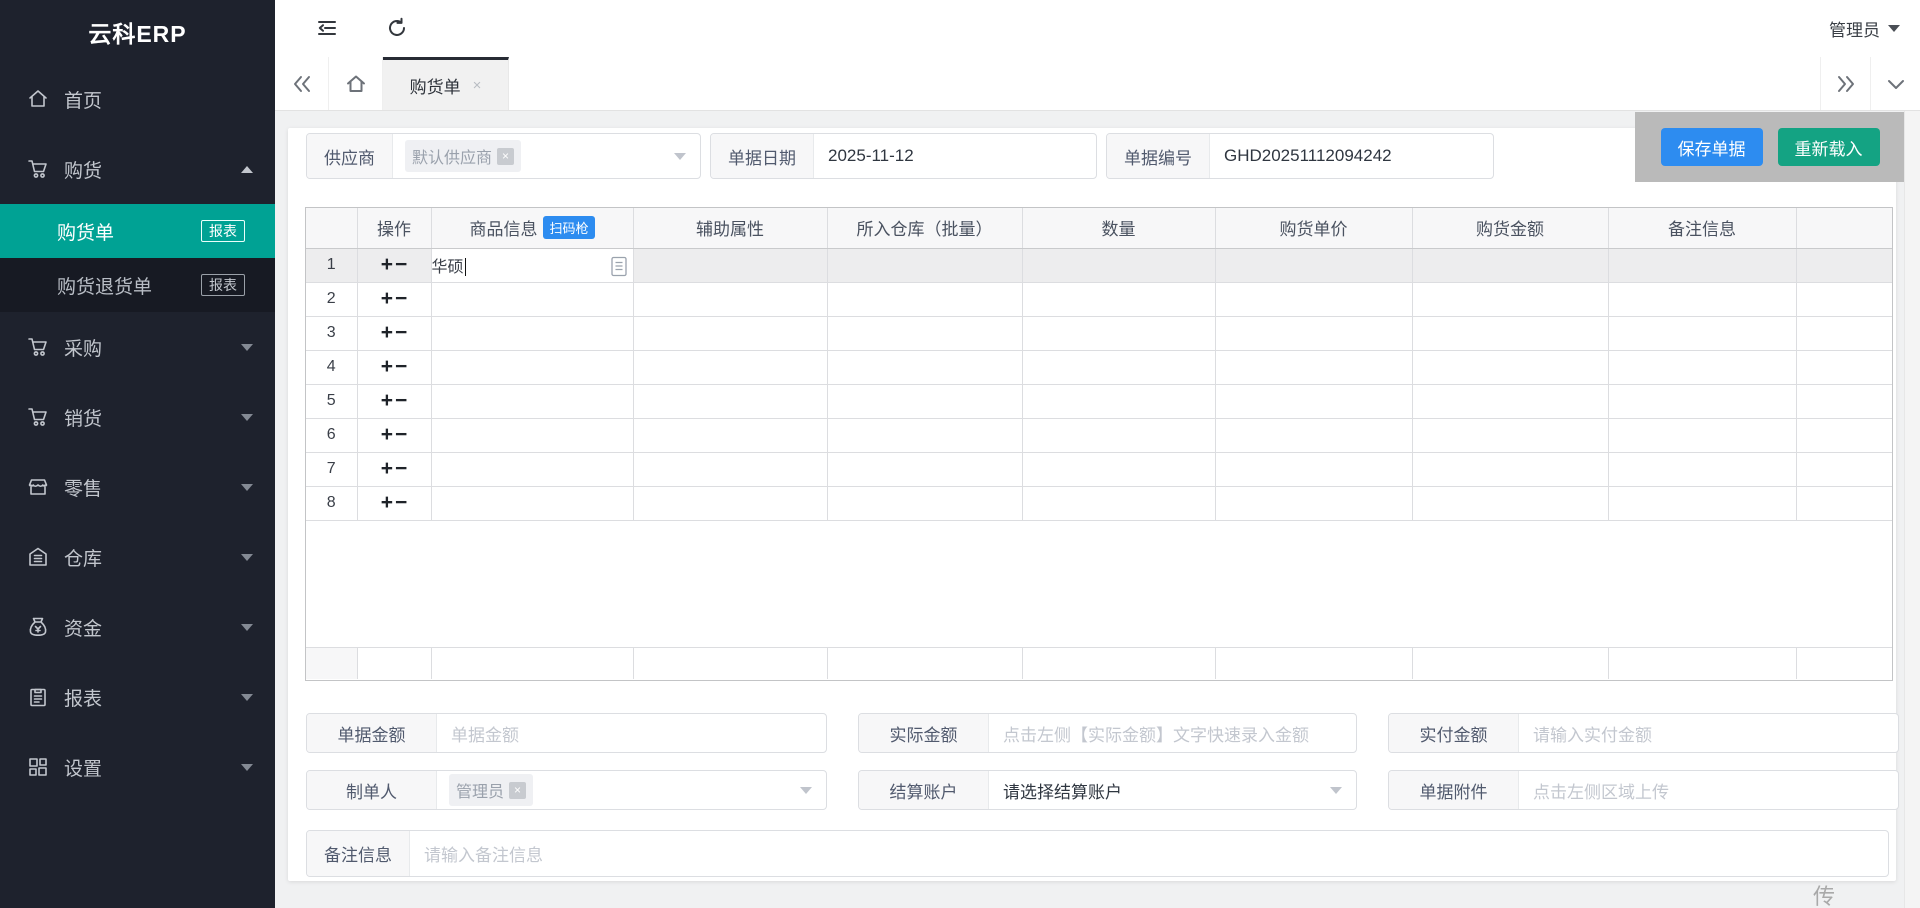  I want to click on number-value: GHD20251112094242, so click(1308, 156).